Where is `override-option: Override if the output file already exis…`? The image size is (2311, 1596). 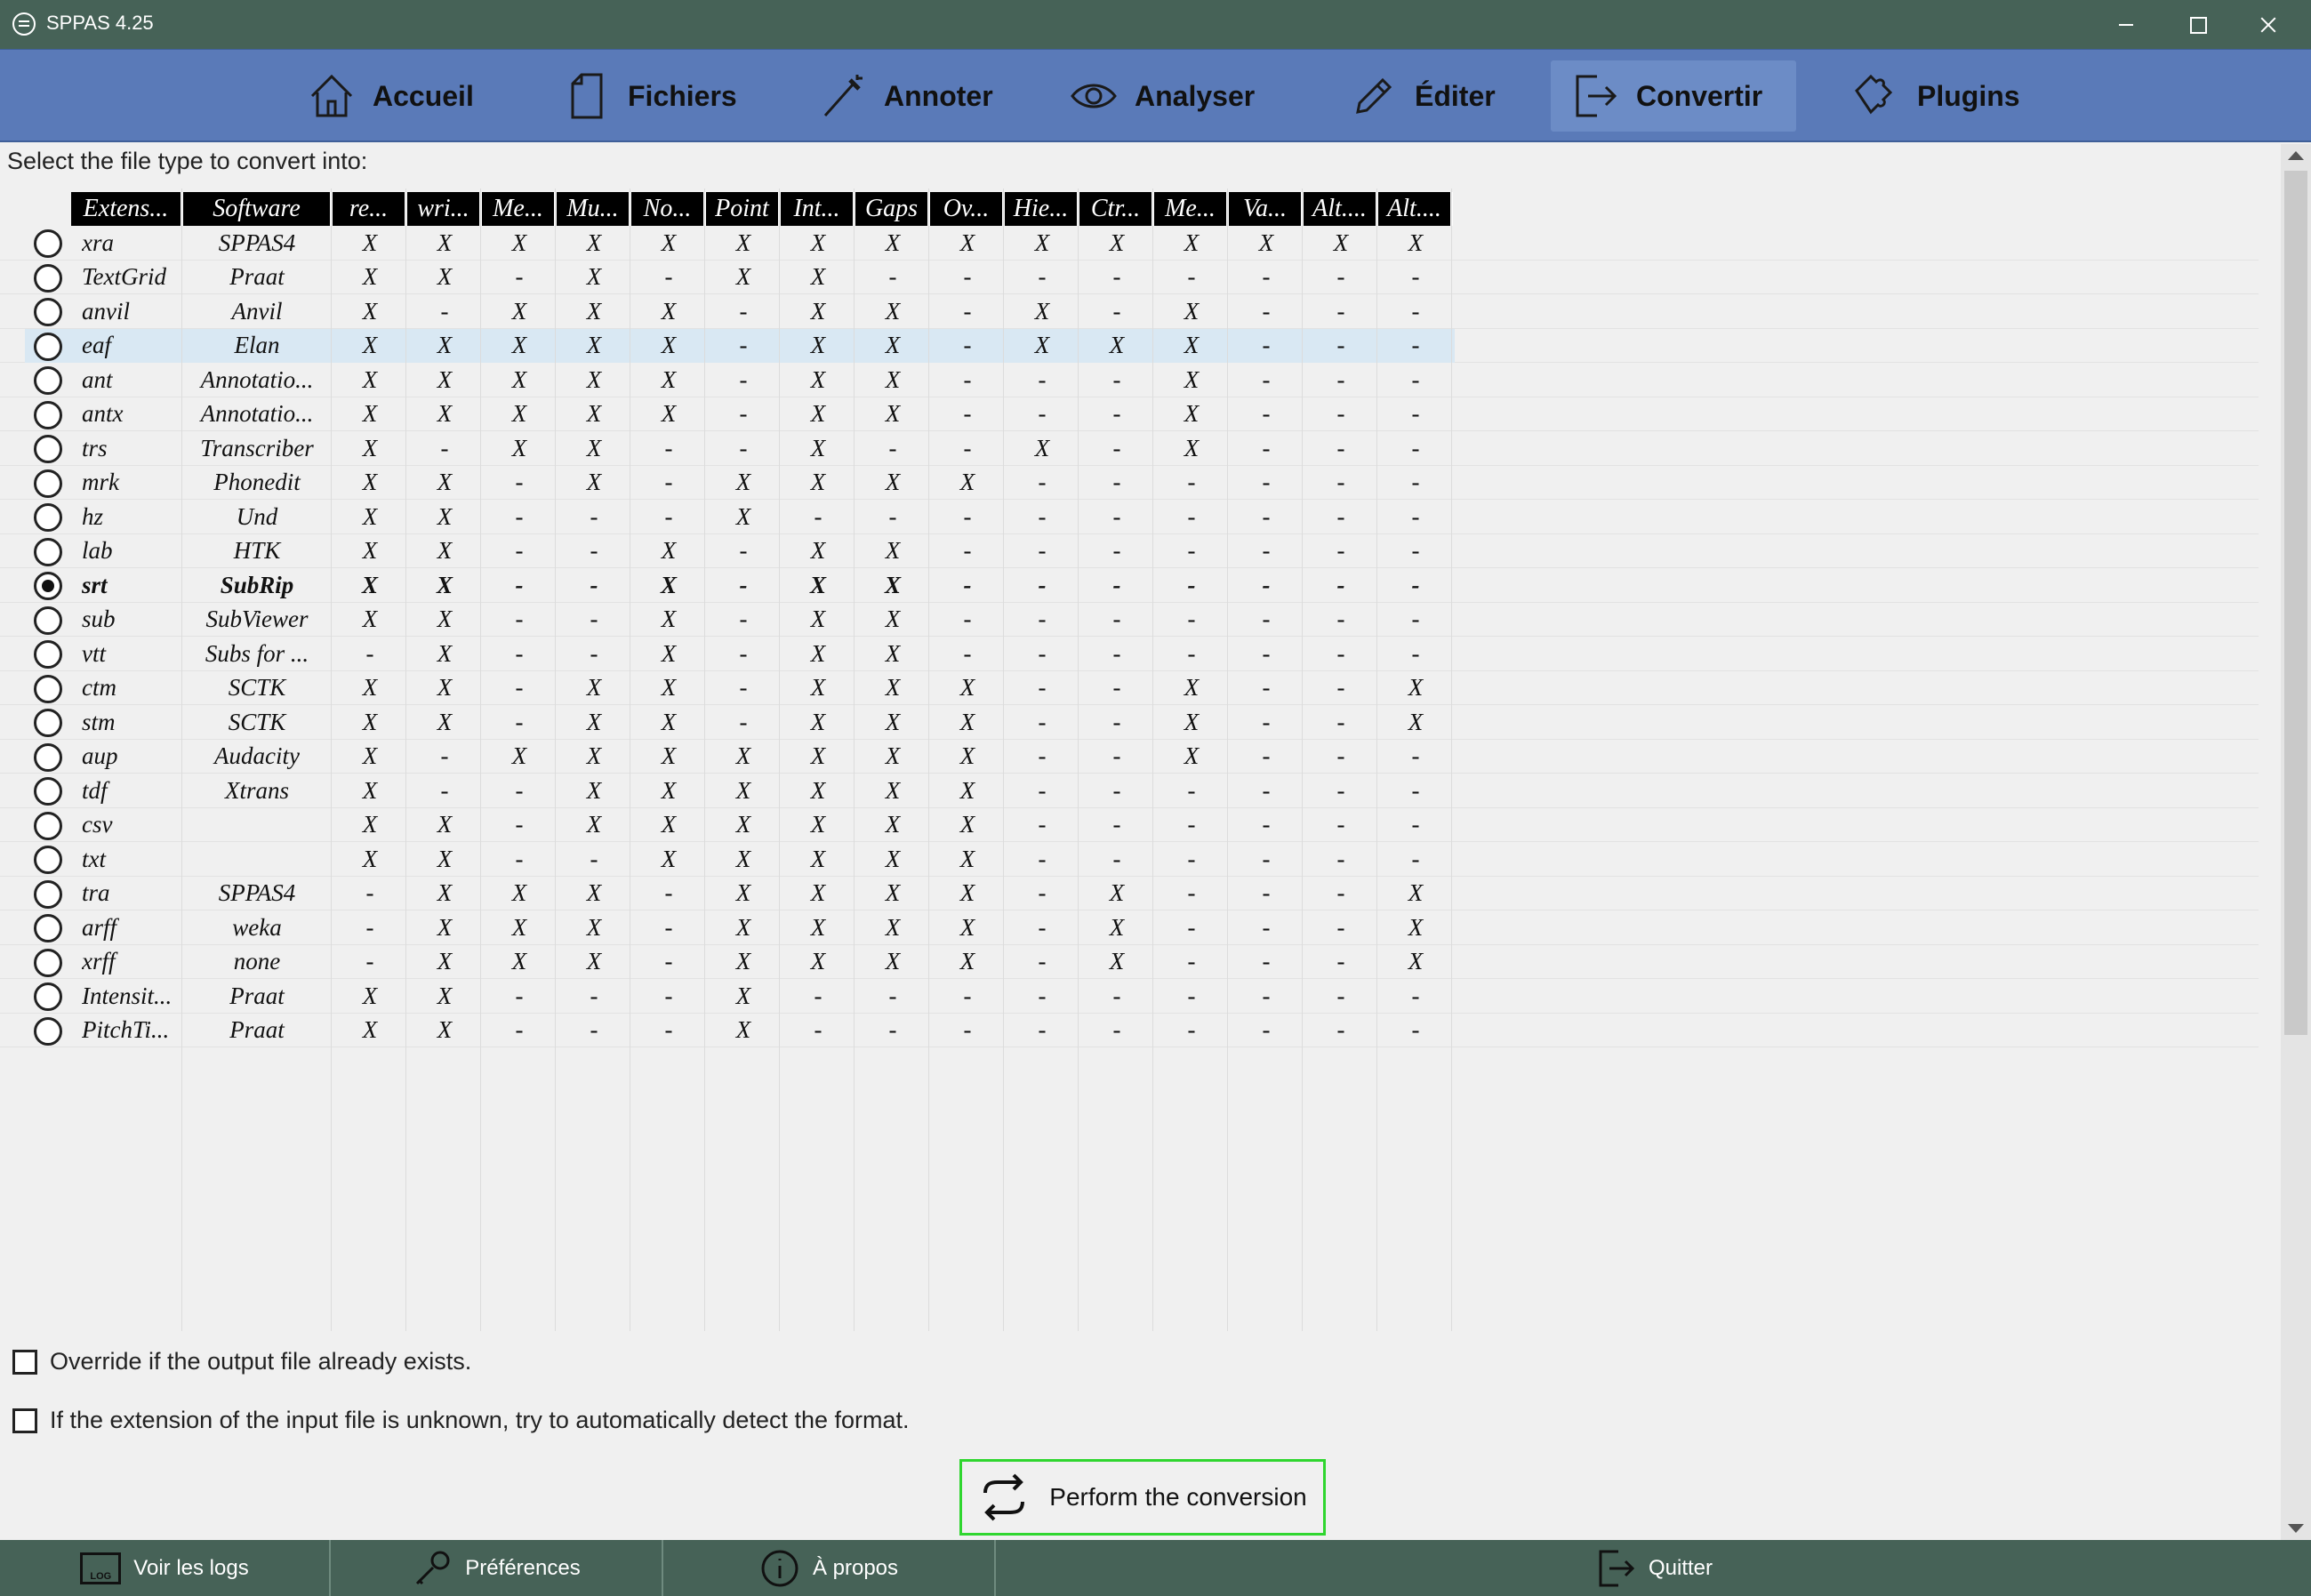 override-option: Override if the output file already exis… is located at coordinates (241, 1361).